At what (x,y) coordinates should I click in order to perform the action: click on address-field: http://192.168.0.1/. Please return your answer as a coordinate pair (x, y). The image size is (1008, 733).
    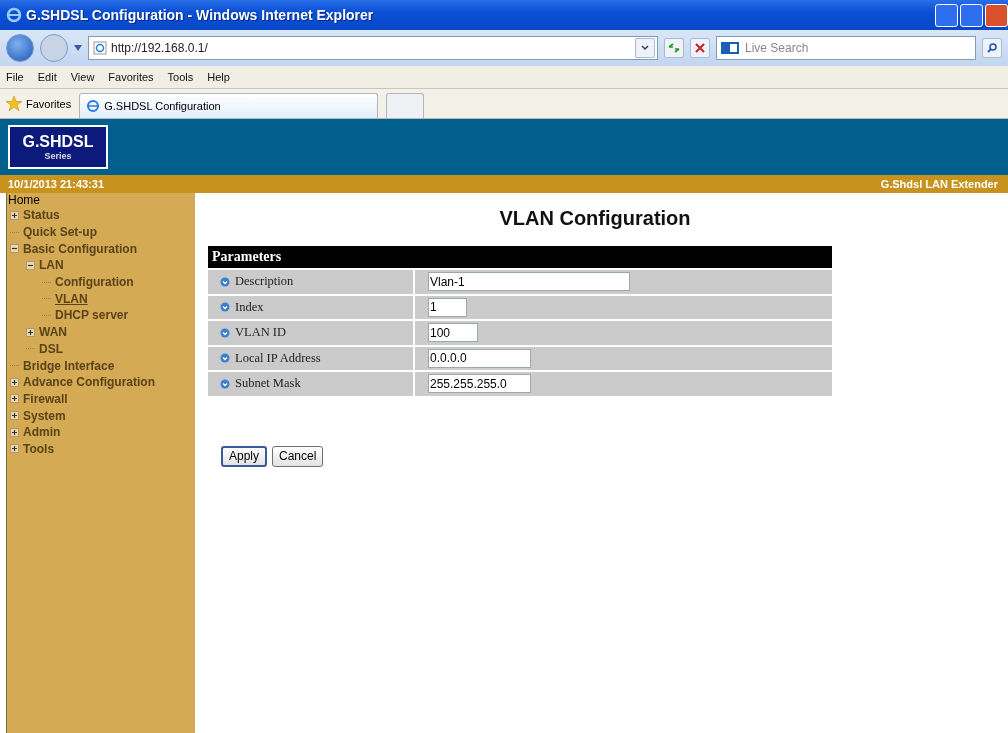
    Looking at the image, I should click on (373, 48).